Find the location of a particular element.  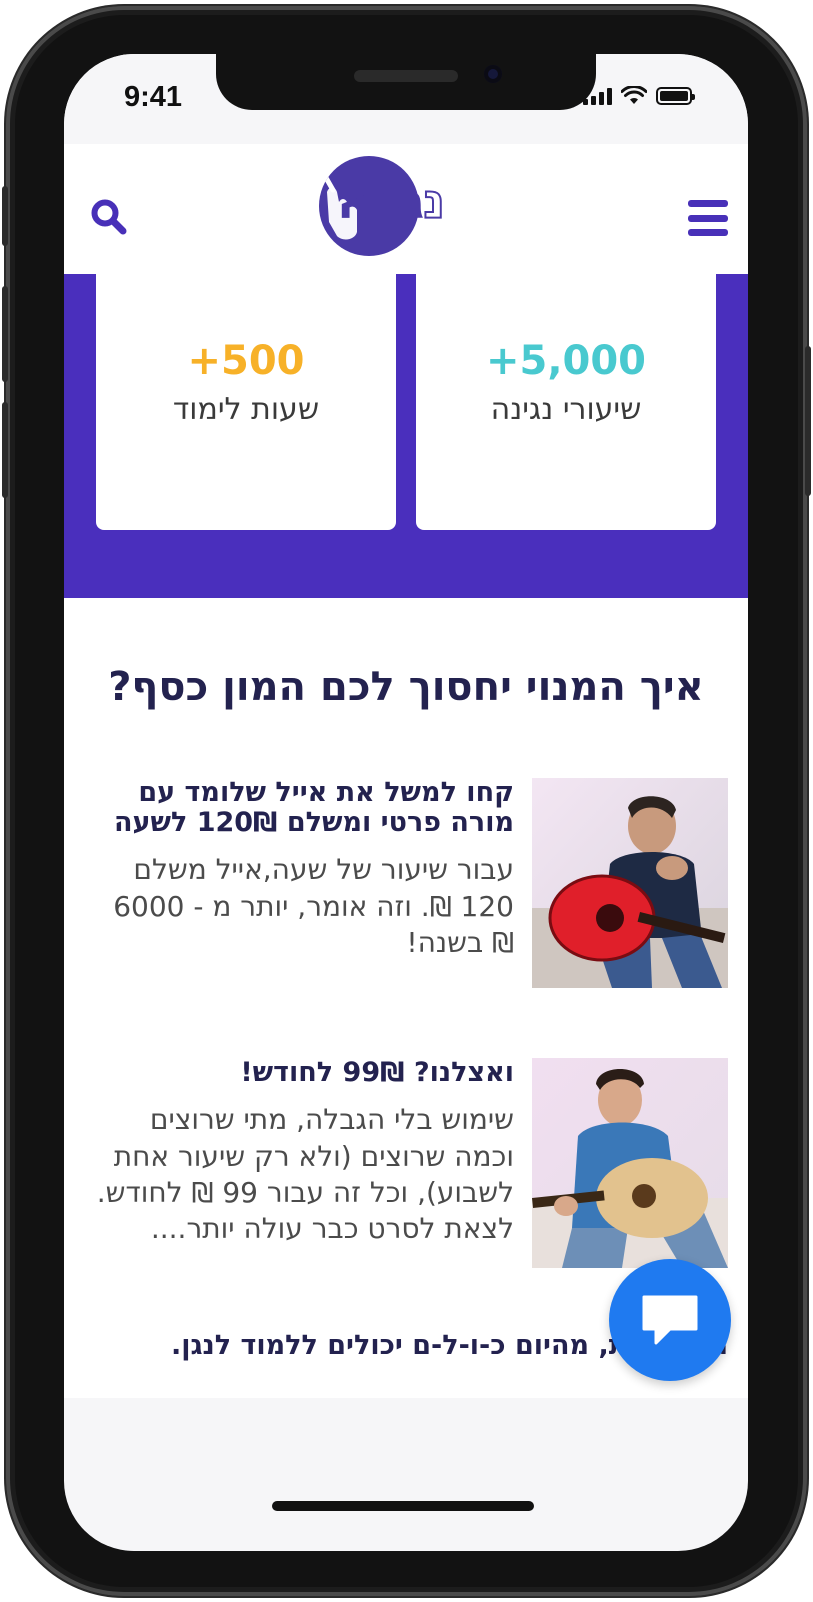

item-title: ואצלנו? 99₪ לחודש! is located at coordinates (377, 1072).